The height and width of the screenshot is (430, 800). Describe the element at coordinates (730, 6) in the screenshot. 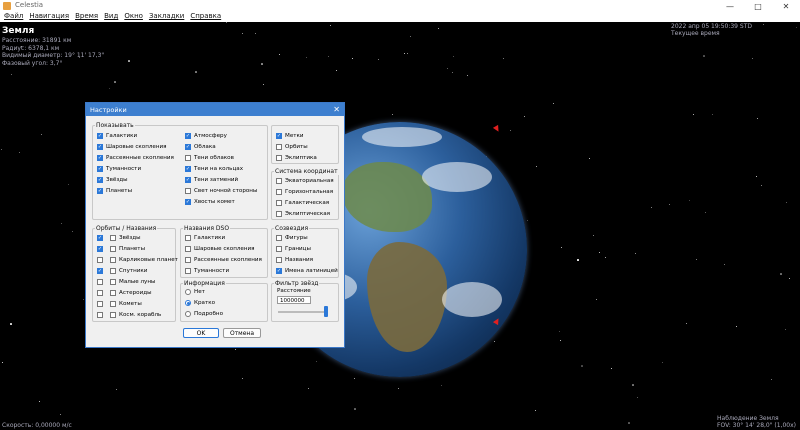

I see `minimize-button: —` at that location.